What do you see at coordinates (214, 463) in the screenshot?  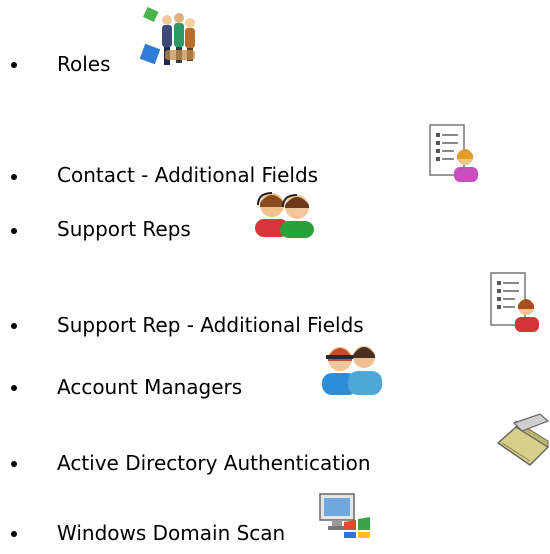 I see `list-item-label: Active Directory Authentication` at bounding box center [214, 463].